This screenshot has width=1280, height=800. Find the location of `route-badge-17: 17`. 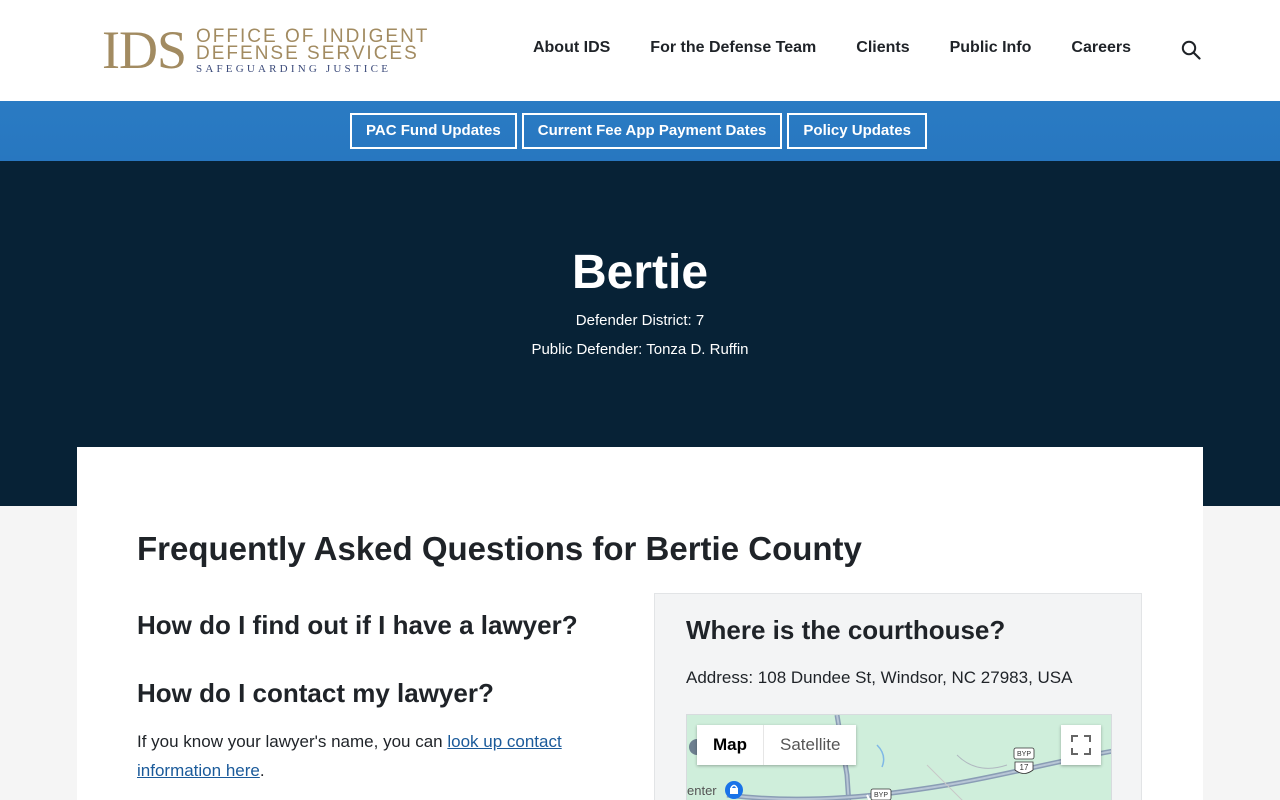

route-badge-17: 17 is located at coordinates (1024, 767).